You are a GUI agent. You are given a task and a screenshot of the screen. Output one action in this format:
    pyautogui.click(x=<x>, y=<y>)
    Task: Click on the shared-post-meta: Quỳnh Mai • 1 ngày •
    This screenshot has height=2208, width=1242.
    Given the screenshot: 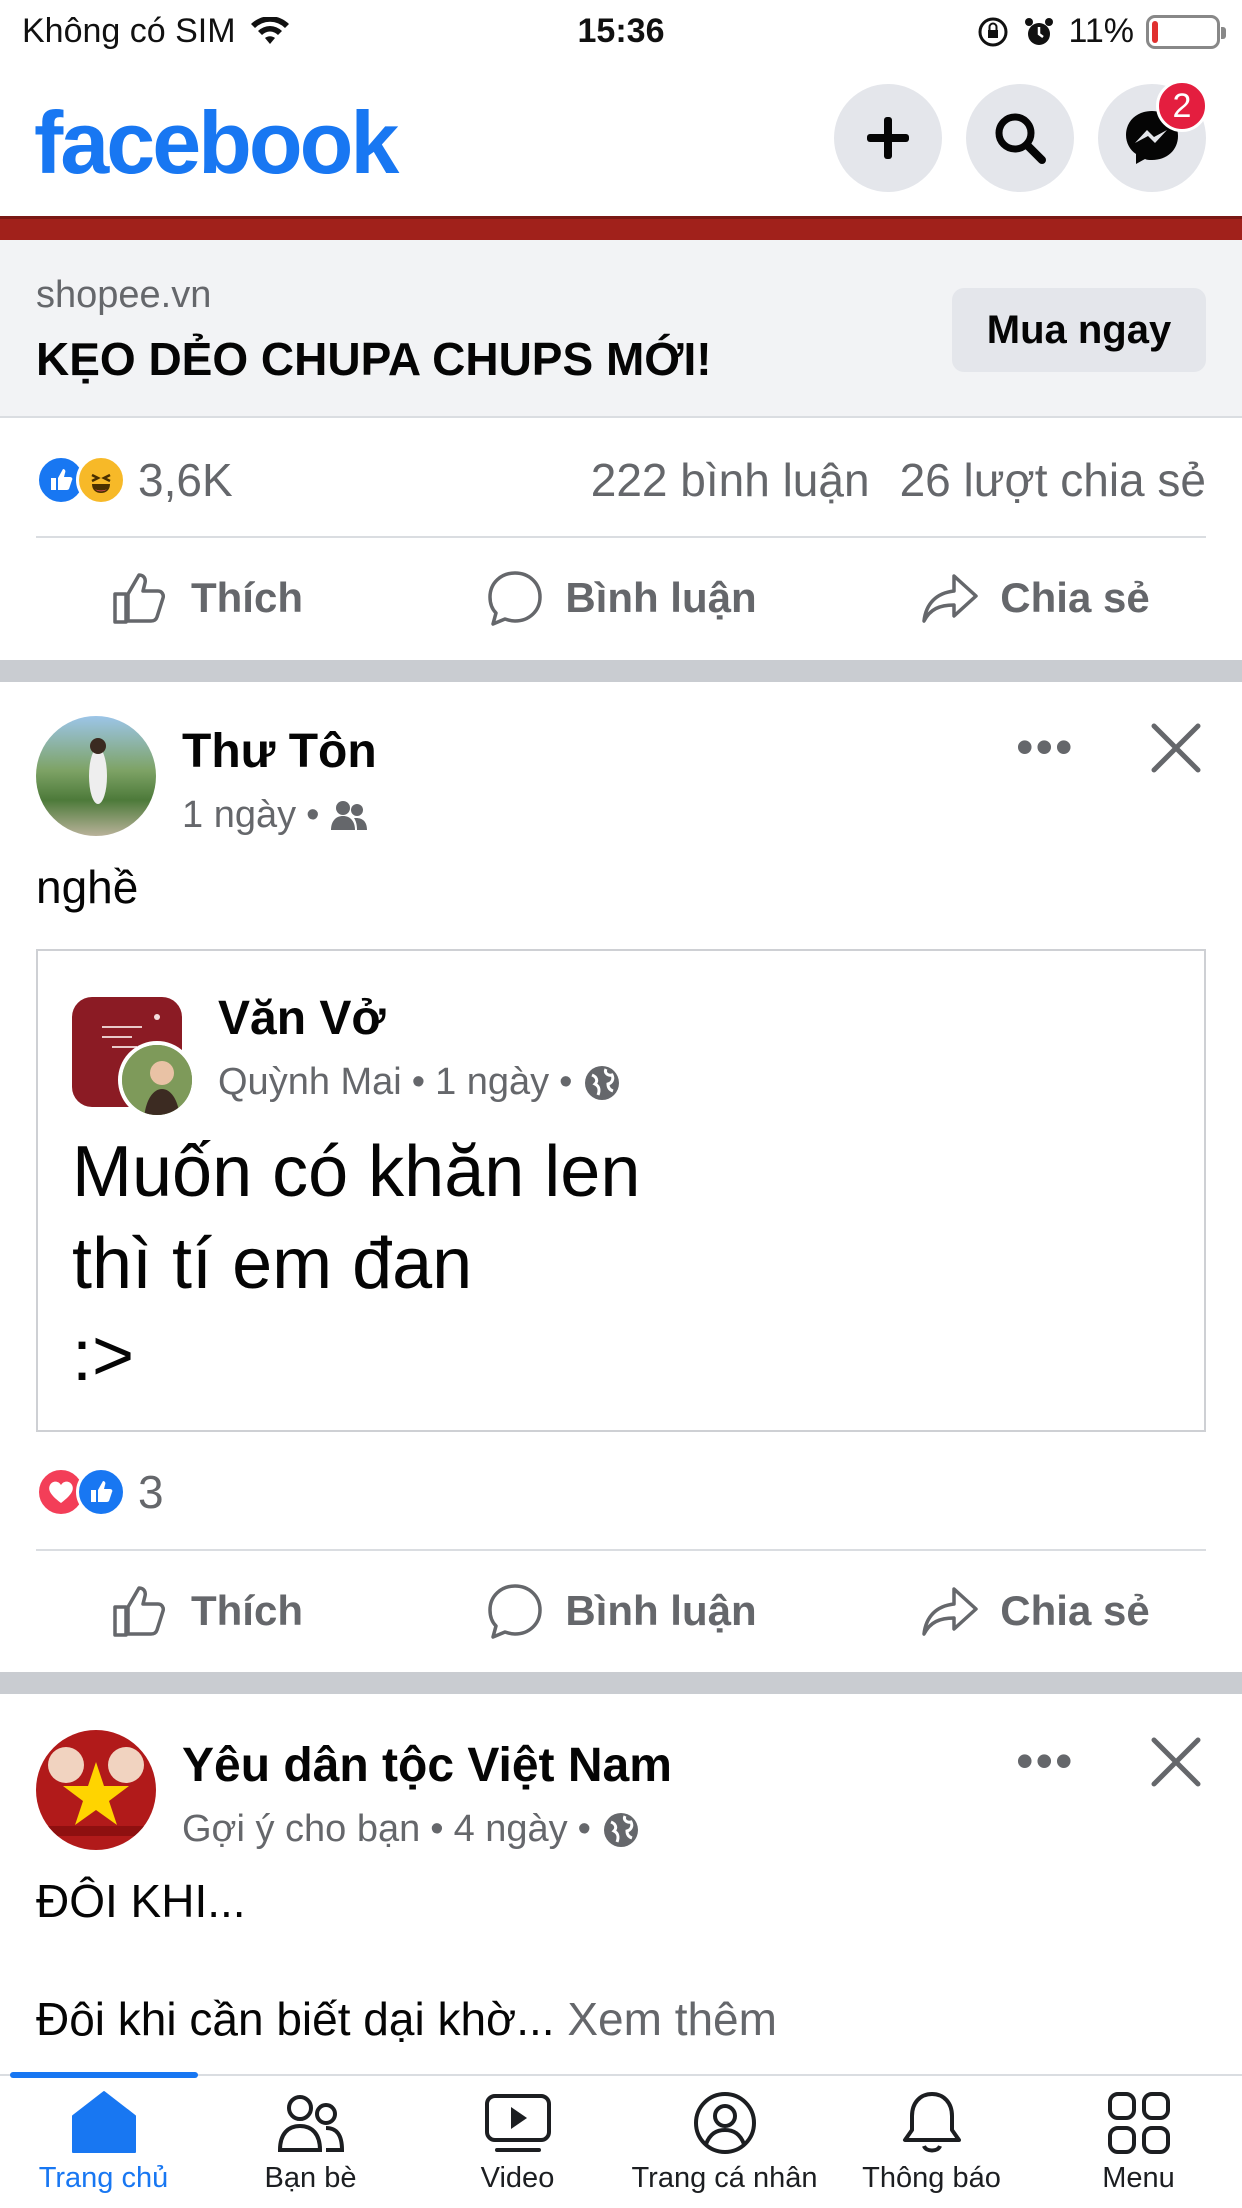 What is the action you would take?
    pyautogui.click(x=420, y=1082)
    